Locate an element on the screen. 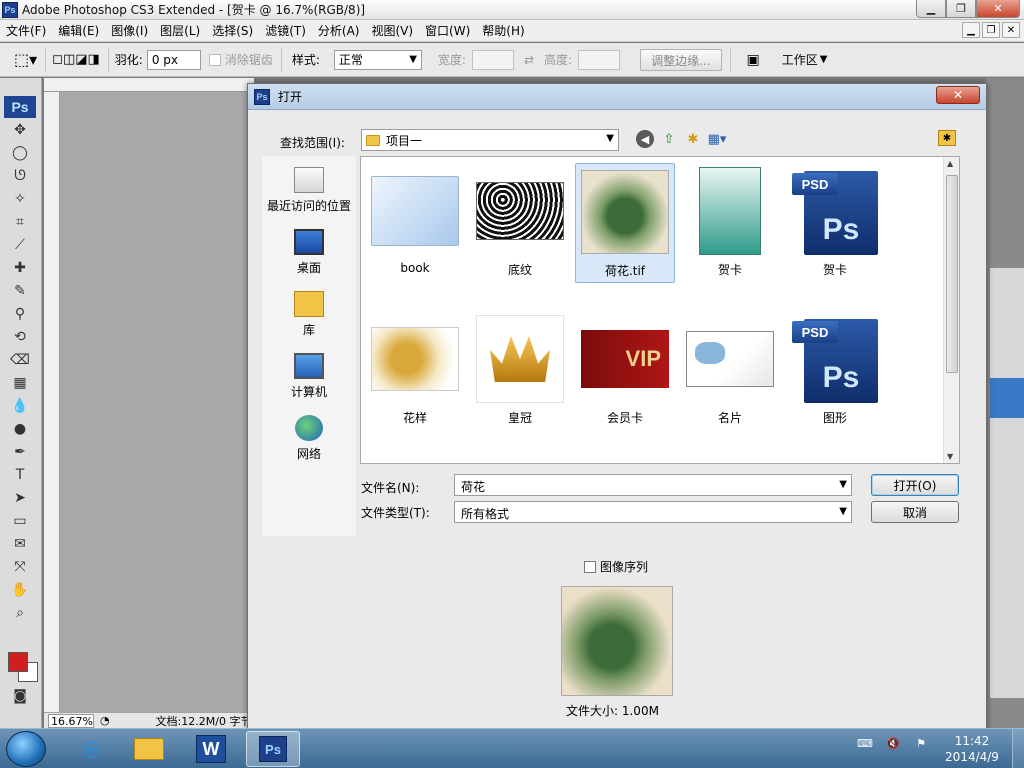 This screenshot has height=768, width=1024. look-in-dropdown: 项目一 ▼ is located at coordinates (490, 140).